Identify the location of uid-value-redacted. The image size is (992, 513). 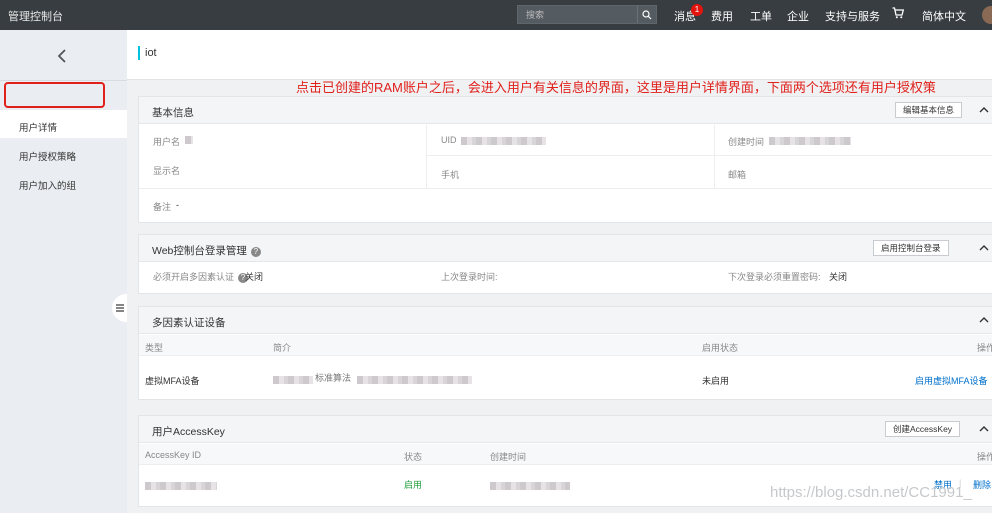
(503, 141).